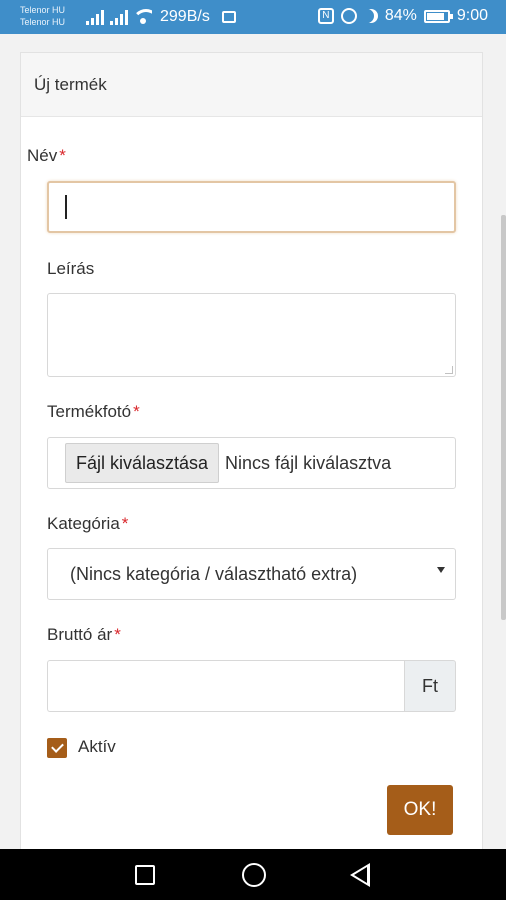  What do you see at coordinates (251, 335) in the screenshot?
I see `description-textarea` at bounding box center [251, 335].